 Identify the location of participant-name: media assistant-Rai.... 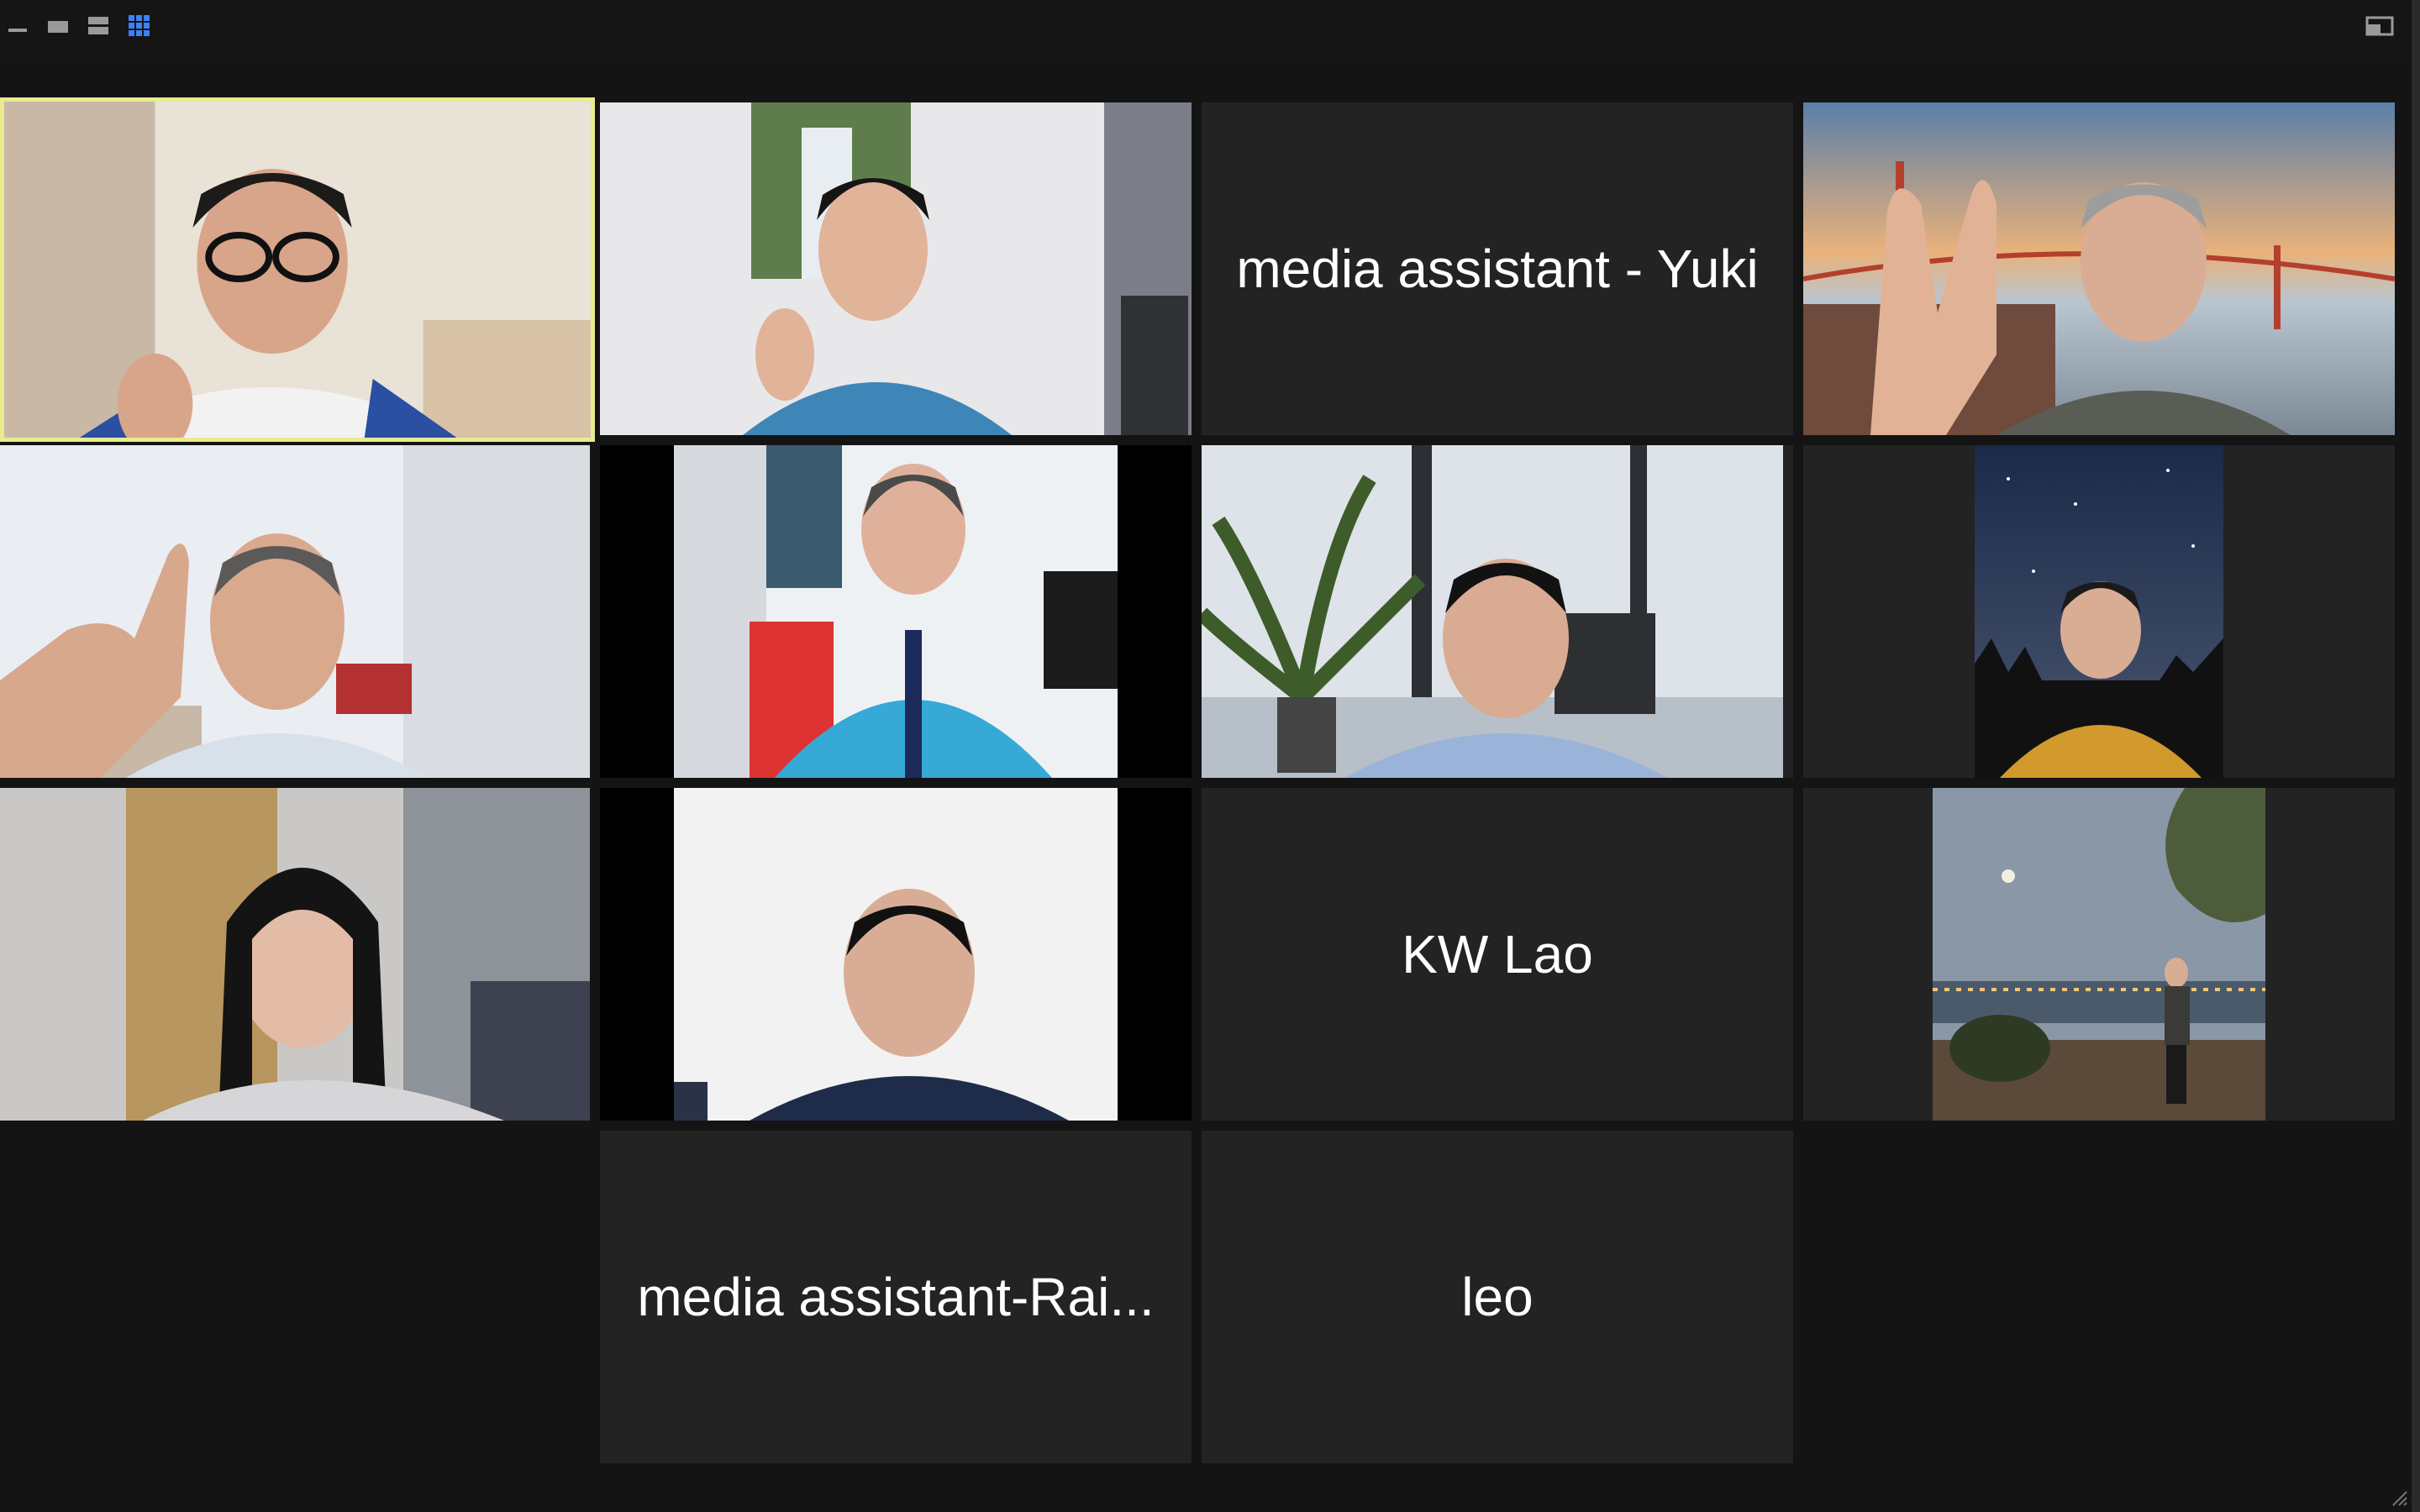
(896, 1297).